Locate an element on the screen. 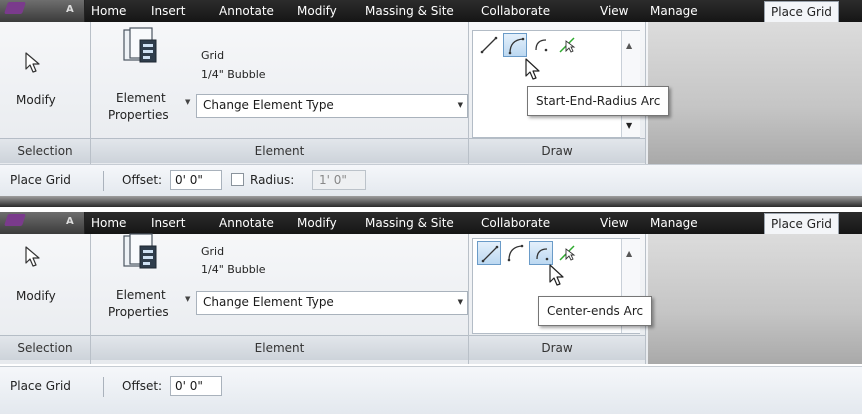  radius-input: 1' 0" is located at coordinates (339, 180).